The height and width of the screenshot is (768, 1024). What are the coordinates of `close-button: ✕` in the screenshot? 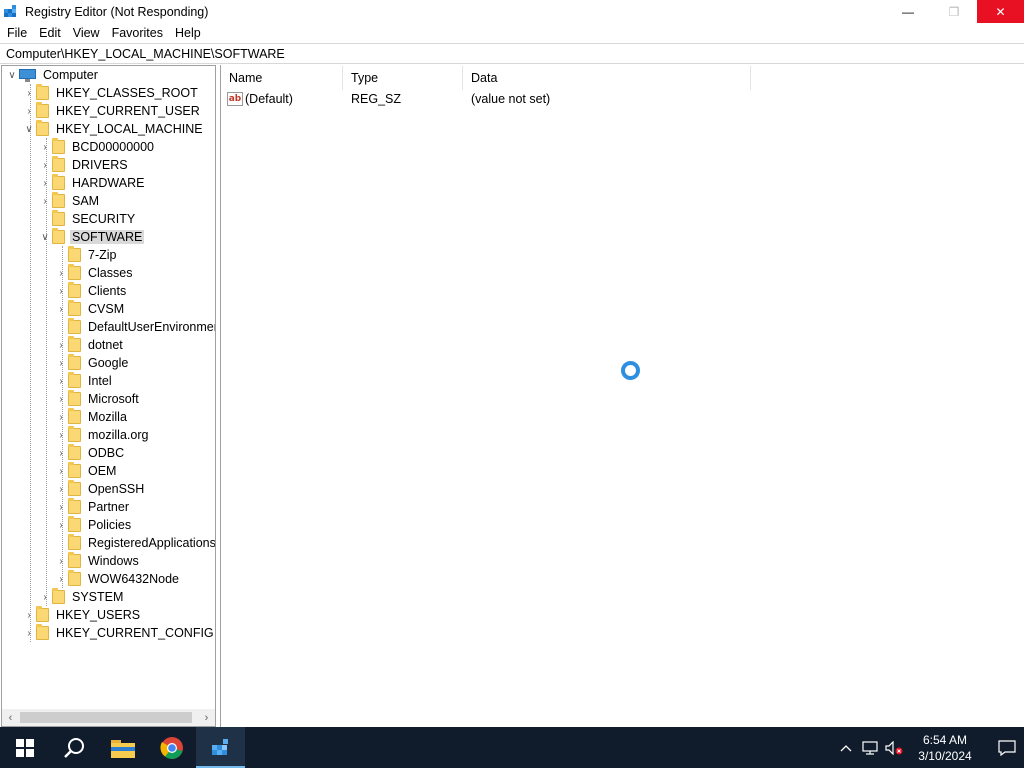 It's located at (1000, 11).